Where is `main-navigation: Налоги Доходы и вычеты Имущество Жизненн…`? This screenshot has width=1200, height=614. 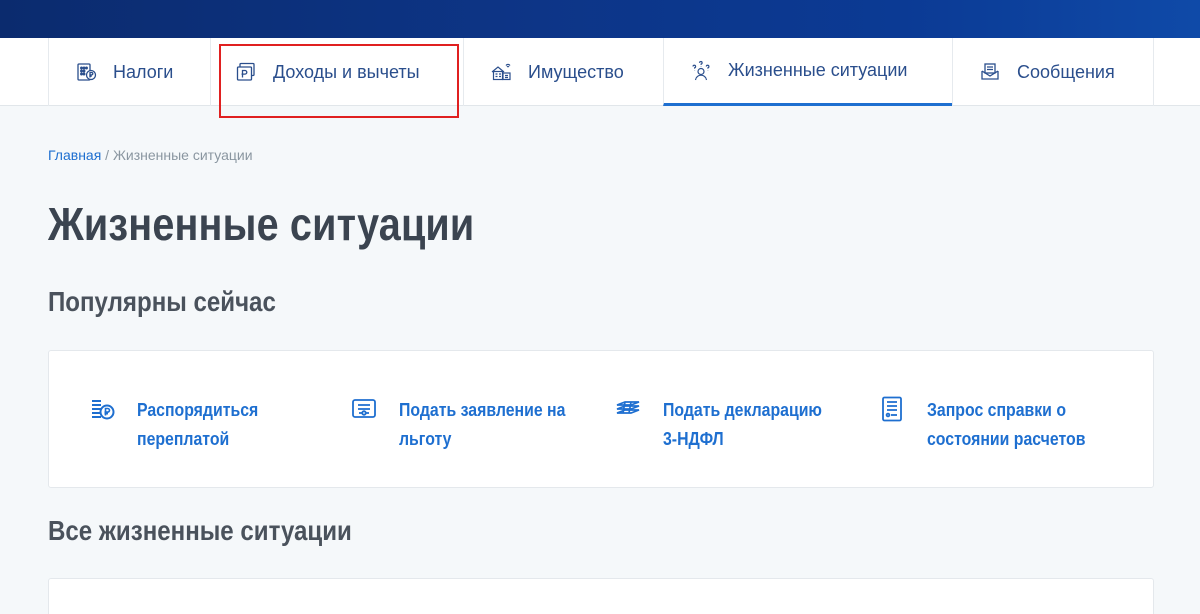
main-navigation: Налоги Доходы и вычеты Имущество Жизненн… is located at coordinates (600, 72).